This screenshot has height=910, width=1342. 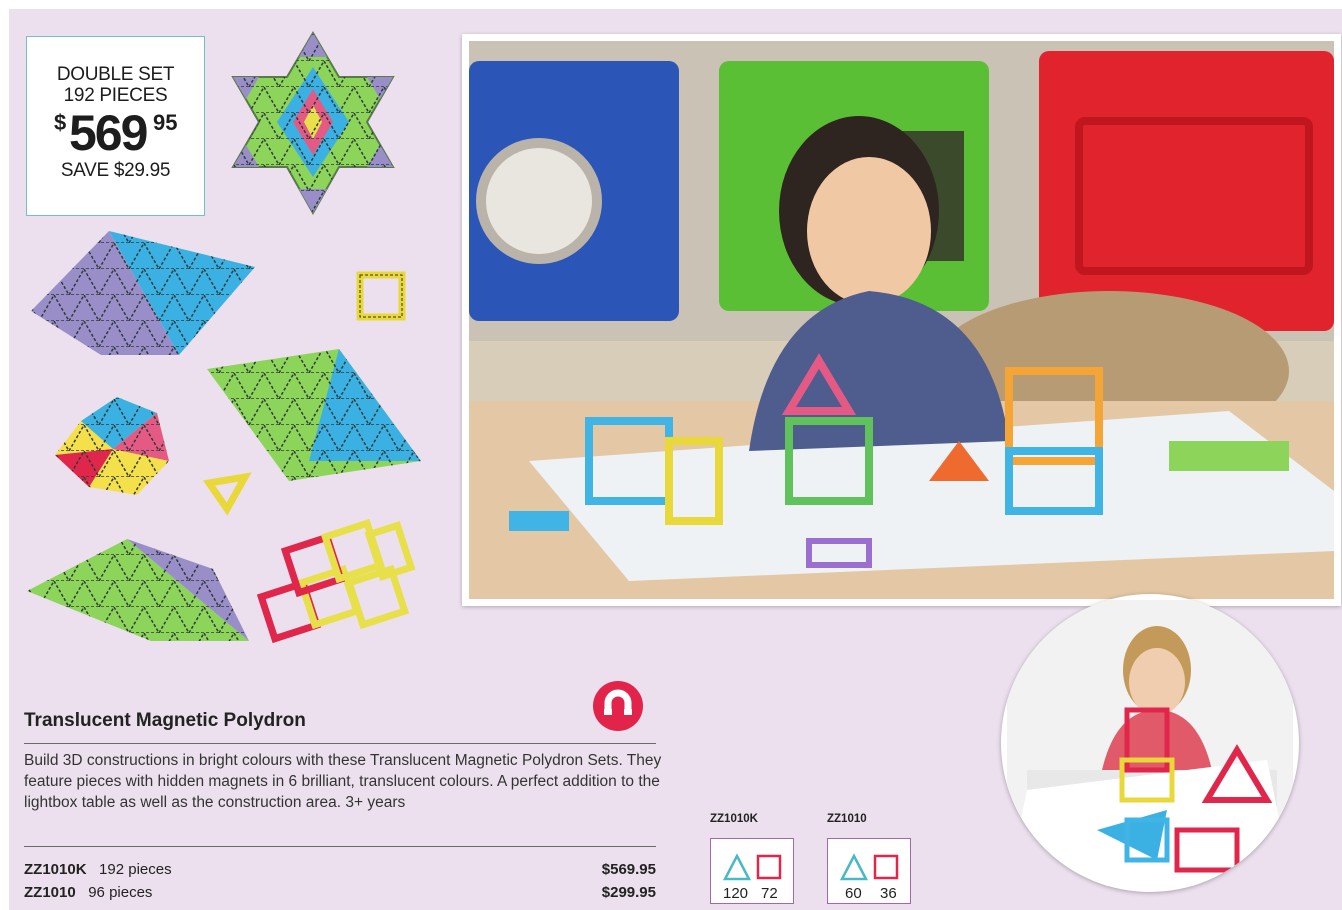 What do you see at coordinates (112, 446) in the screenshot?
I see `hexagon-shape-image` at bounding box center [112, 446].